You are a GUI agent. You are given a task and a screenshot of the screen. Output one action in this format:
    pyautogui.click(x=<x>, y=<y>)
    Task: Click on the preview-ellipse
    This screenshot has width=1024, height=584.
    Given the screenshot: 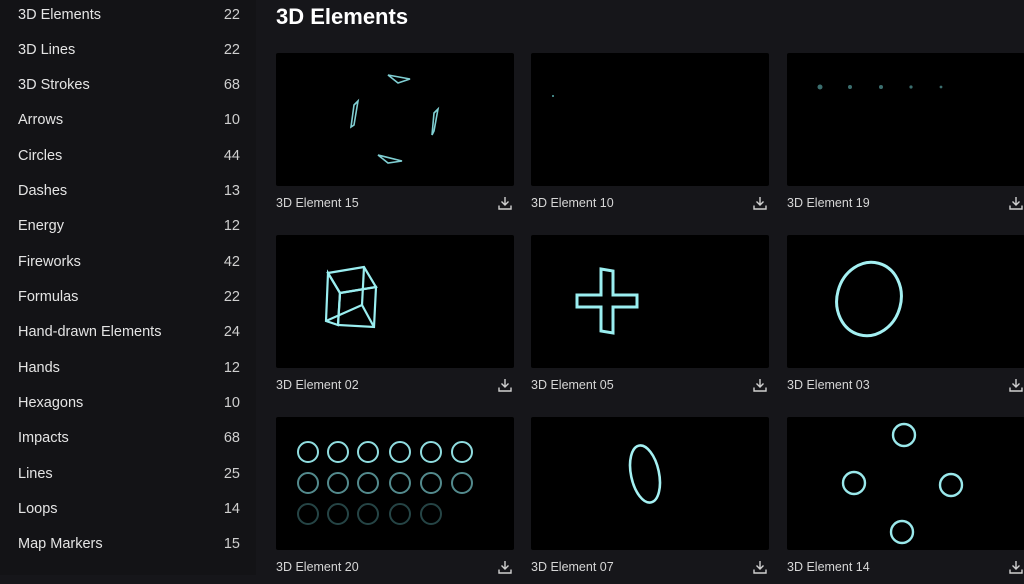 What is the action you would take?
    pyautogui.click(x=645, y=474)
    